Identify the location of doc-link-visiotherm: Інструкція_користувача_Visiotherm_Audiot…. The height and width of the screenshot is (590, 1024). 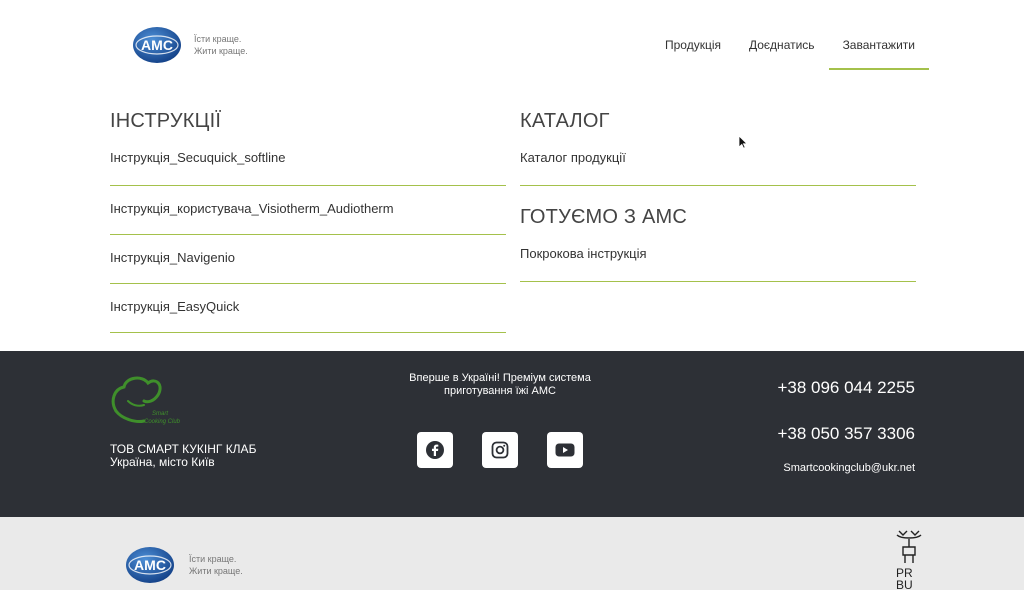
(308, 210).